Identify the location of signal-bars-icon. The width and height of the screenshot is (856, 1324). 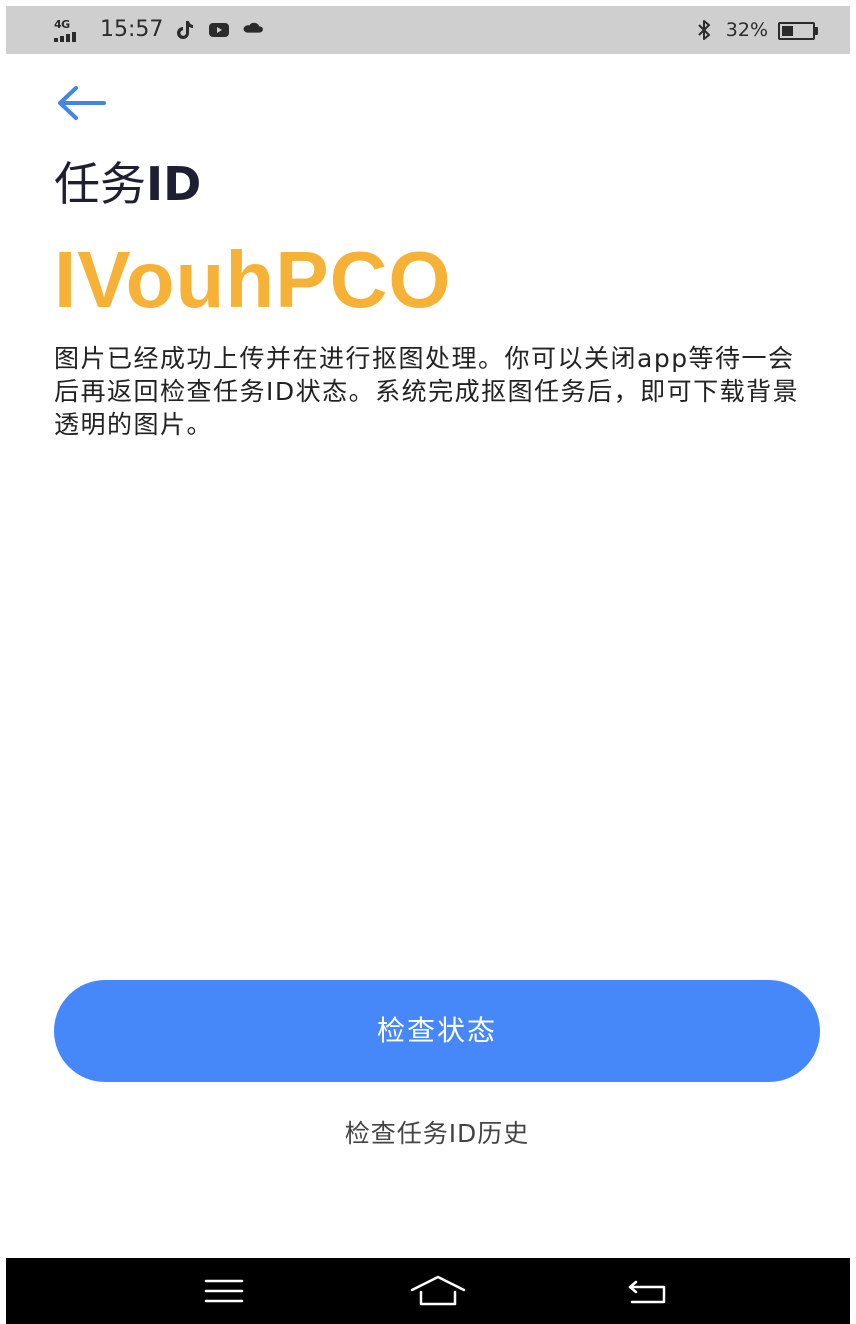
(65, 36).